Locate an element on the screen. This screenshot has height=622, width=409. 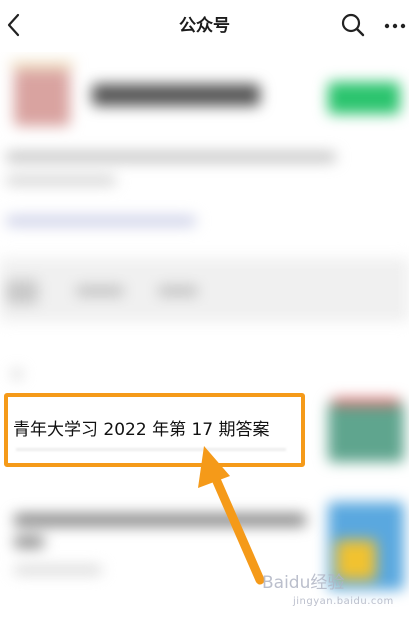
article-thumbnail-top is located at coordinates (366, 402).